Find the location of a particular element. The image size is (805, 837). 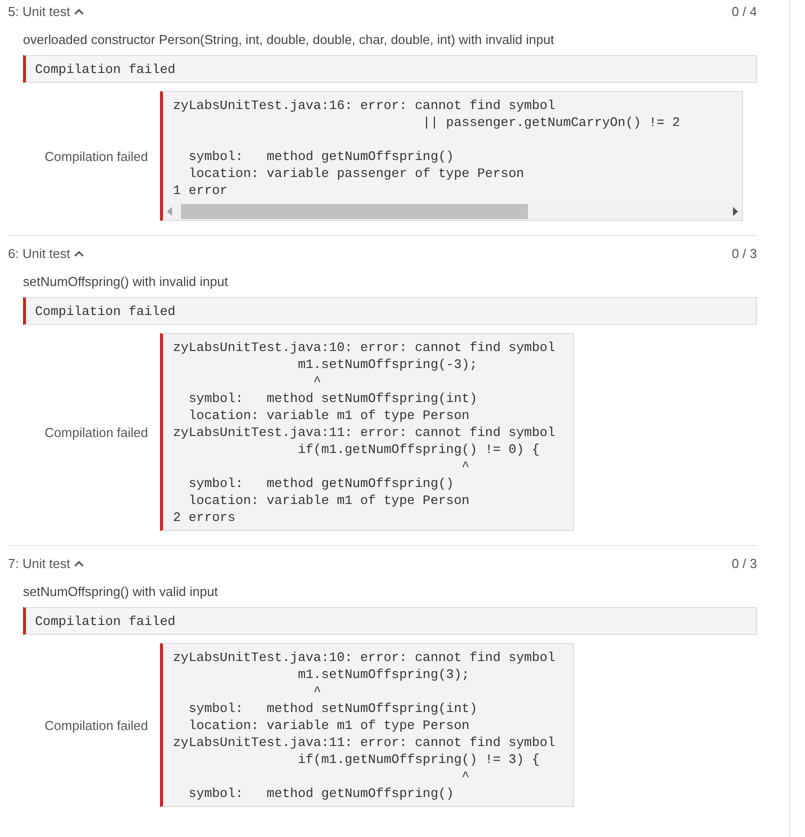

test-description: overloaded constructor Person(String, int, double, double, char, double, int) with invalid input is located at coordinates (289, 39).